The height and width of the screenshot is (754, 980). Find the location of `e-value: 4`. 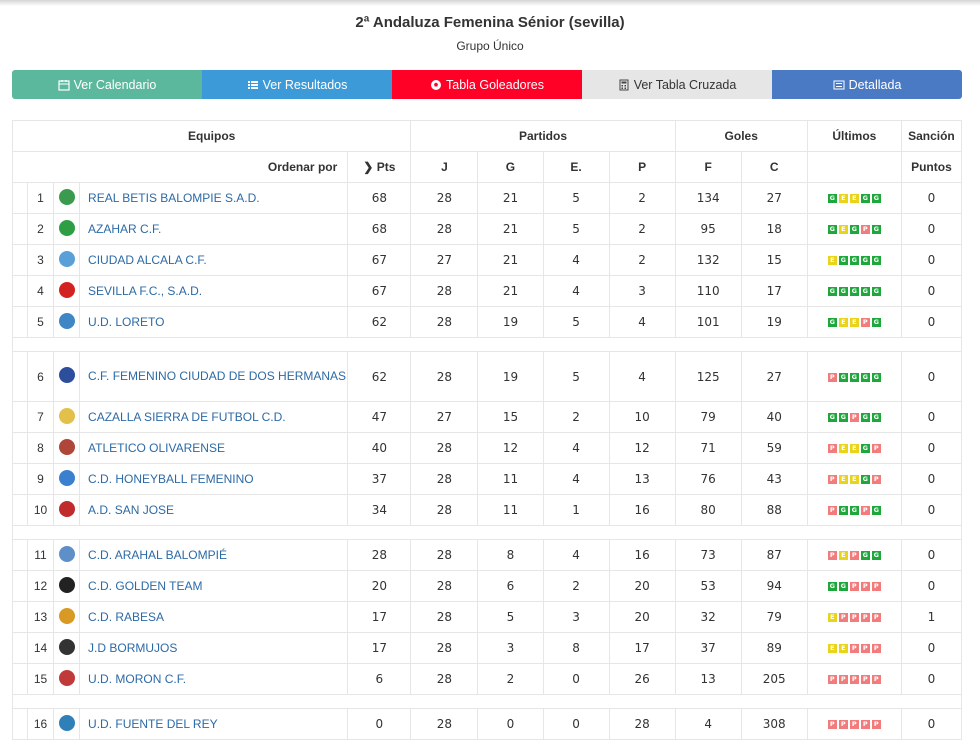

e-value: 4 is located at coordinates (576, 555).